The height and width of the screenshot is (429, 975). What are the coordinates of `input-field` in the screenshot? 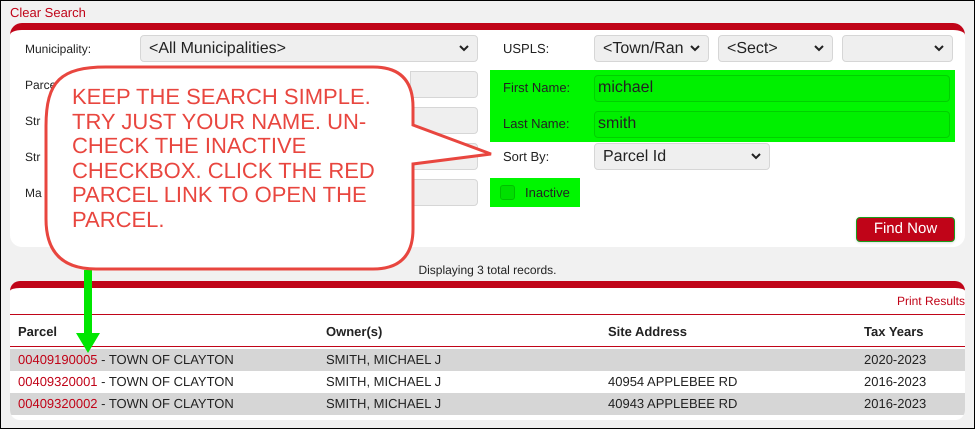 It's located at (444, 84).